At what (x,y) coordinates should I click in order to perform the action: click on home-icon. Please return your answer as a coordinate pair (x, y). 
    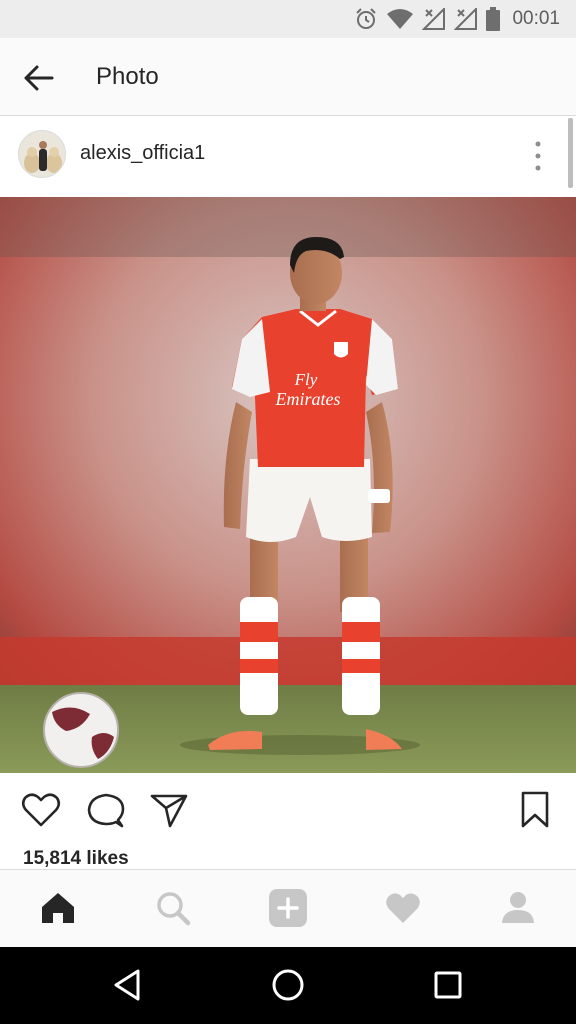
    Looking at the image, I should click on (58, 908).